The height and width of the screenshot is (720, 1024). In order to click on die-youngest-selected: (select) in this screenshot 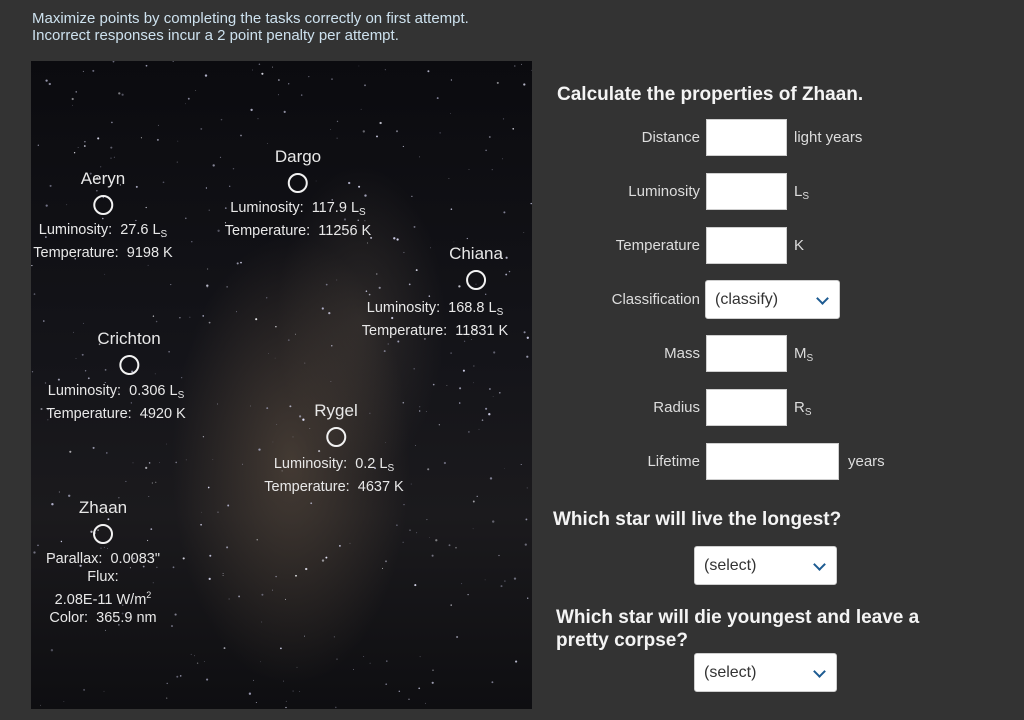, I will do `click(730, 672)`.